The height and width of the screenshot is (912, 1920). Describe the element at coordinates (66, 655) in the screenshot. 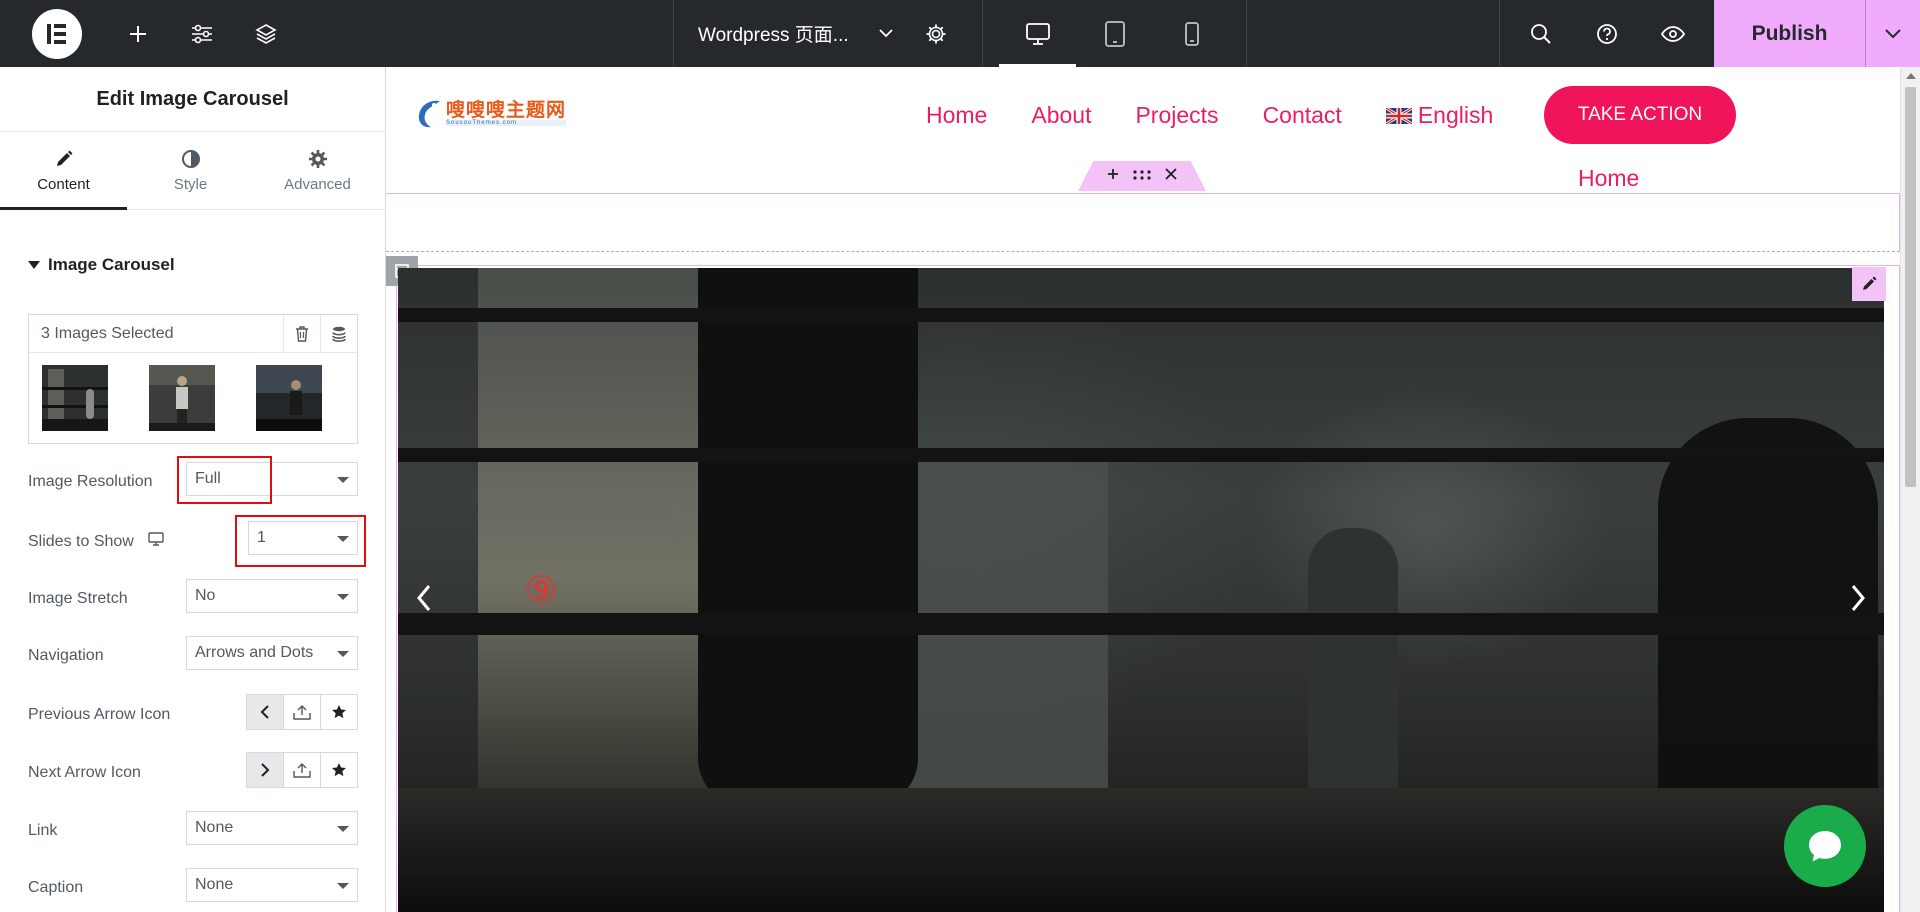

I see `navigation-label: Navigation` at that location.